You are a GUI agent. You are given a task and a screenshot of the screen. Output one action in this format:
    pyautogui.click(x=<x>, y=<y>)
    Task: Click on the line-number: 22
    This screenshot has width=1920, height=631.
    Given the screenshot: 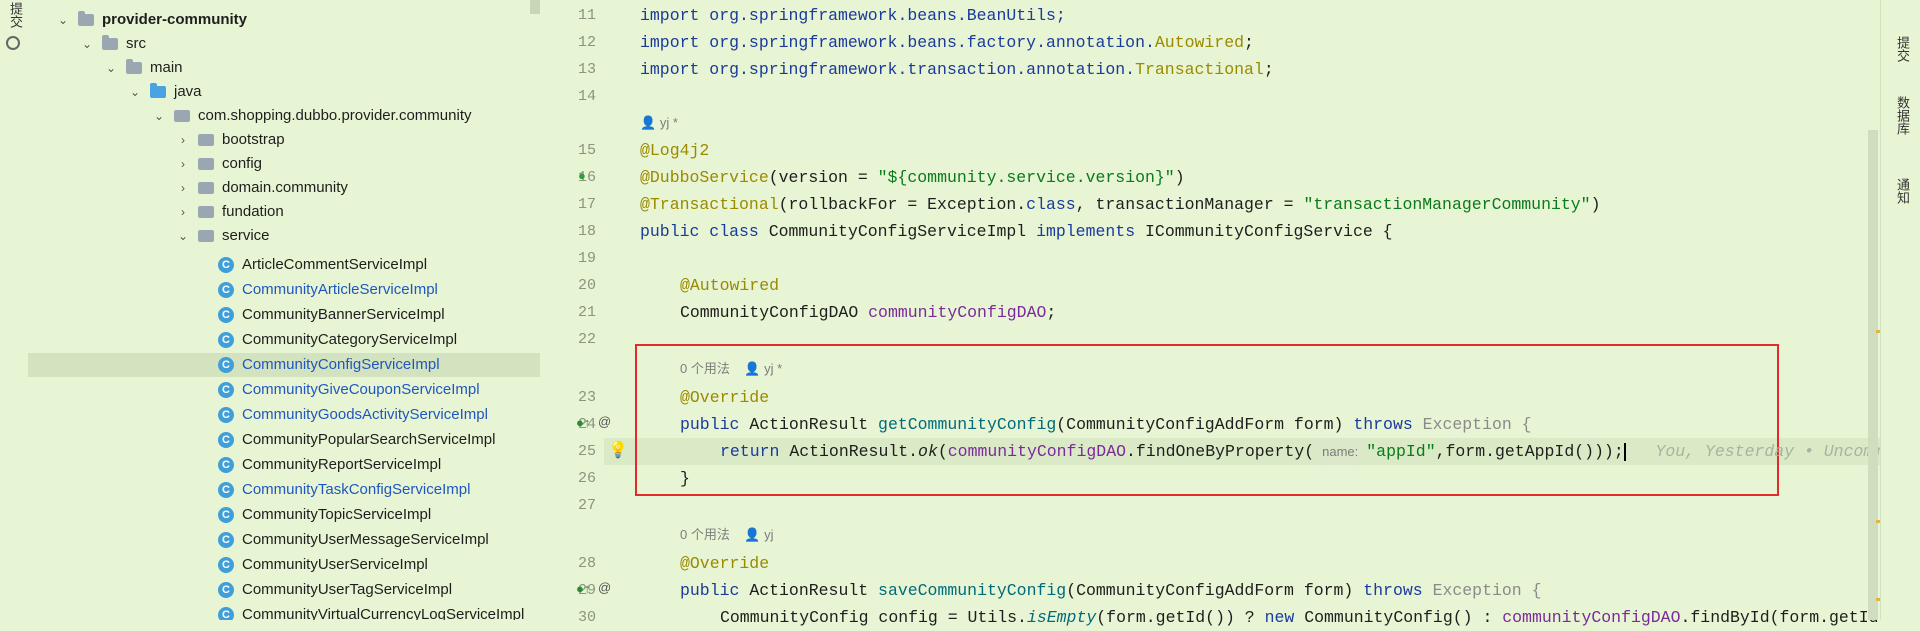 What is the action you would take?
    pyautogui.click(x=586, y=339)
    